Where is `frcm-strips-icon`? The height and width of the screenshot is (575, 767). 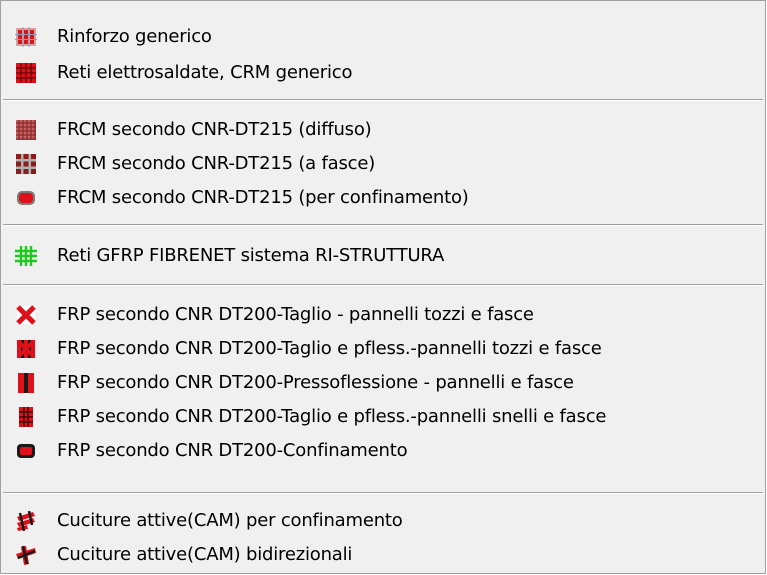
frcm-strips-icon is located at coordinates (26, 164).